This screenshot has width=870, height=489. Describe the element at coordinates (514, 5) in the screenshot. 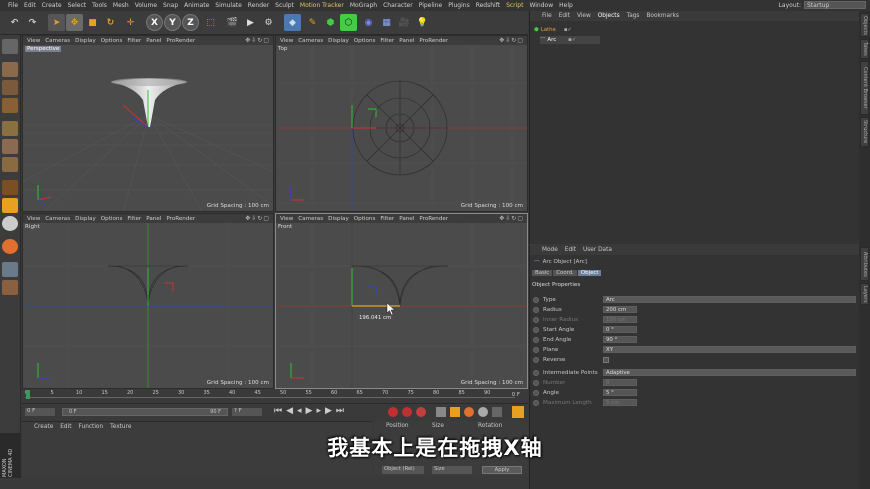

I see `menu-item-script: Script` at that location.